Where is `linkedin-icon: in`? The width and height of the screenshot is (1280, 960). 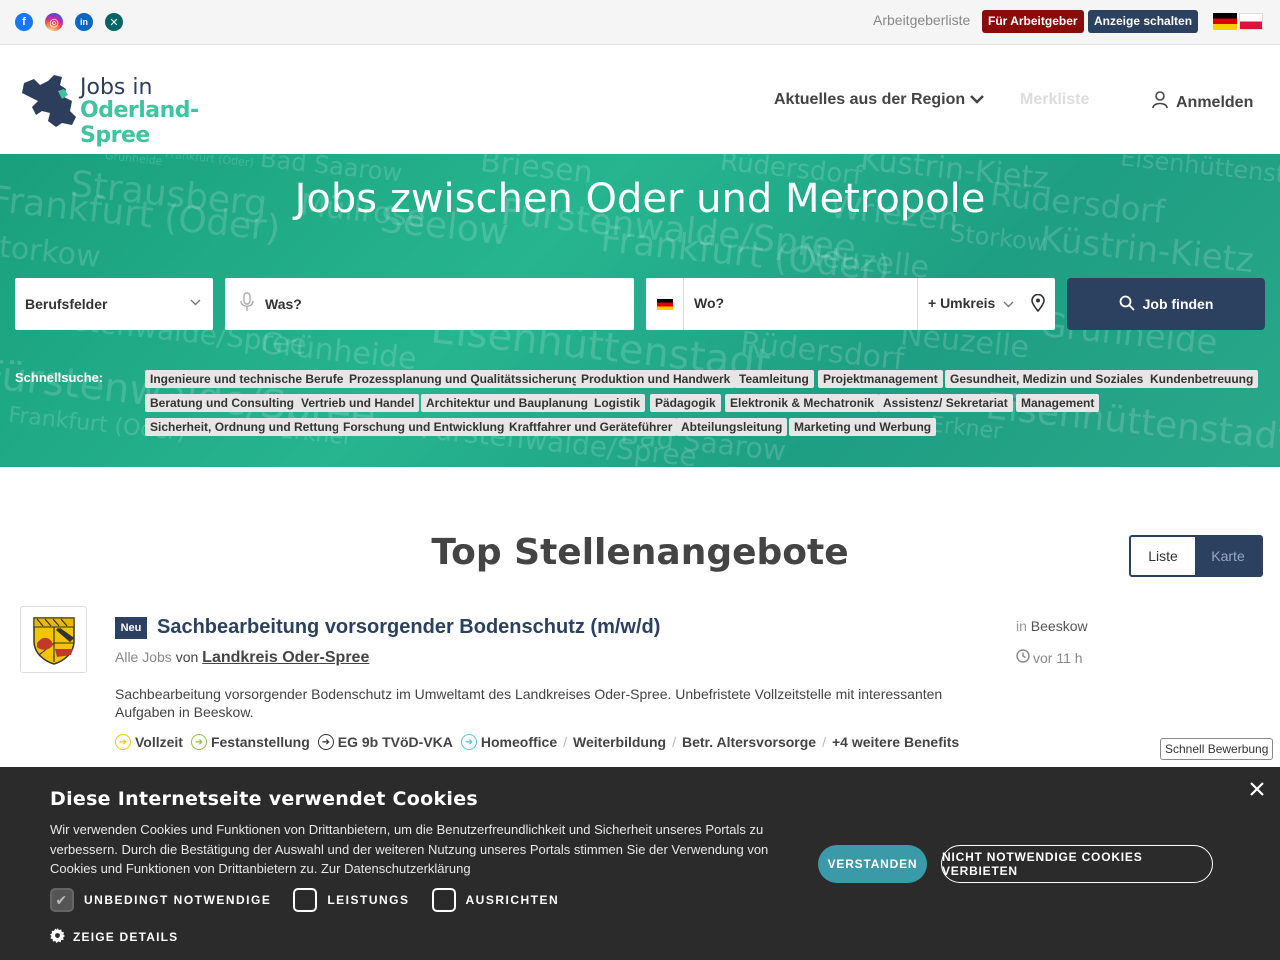 linkedin-icon: in is located at coordinates (84, 22).